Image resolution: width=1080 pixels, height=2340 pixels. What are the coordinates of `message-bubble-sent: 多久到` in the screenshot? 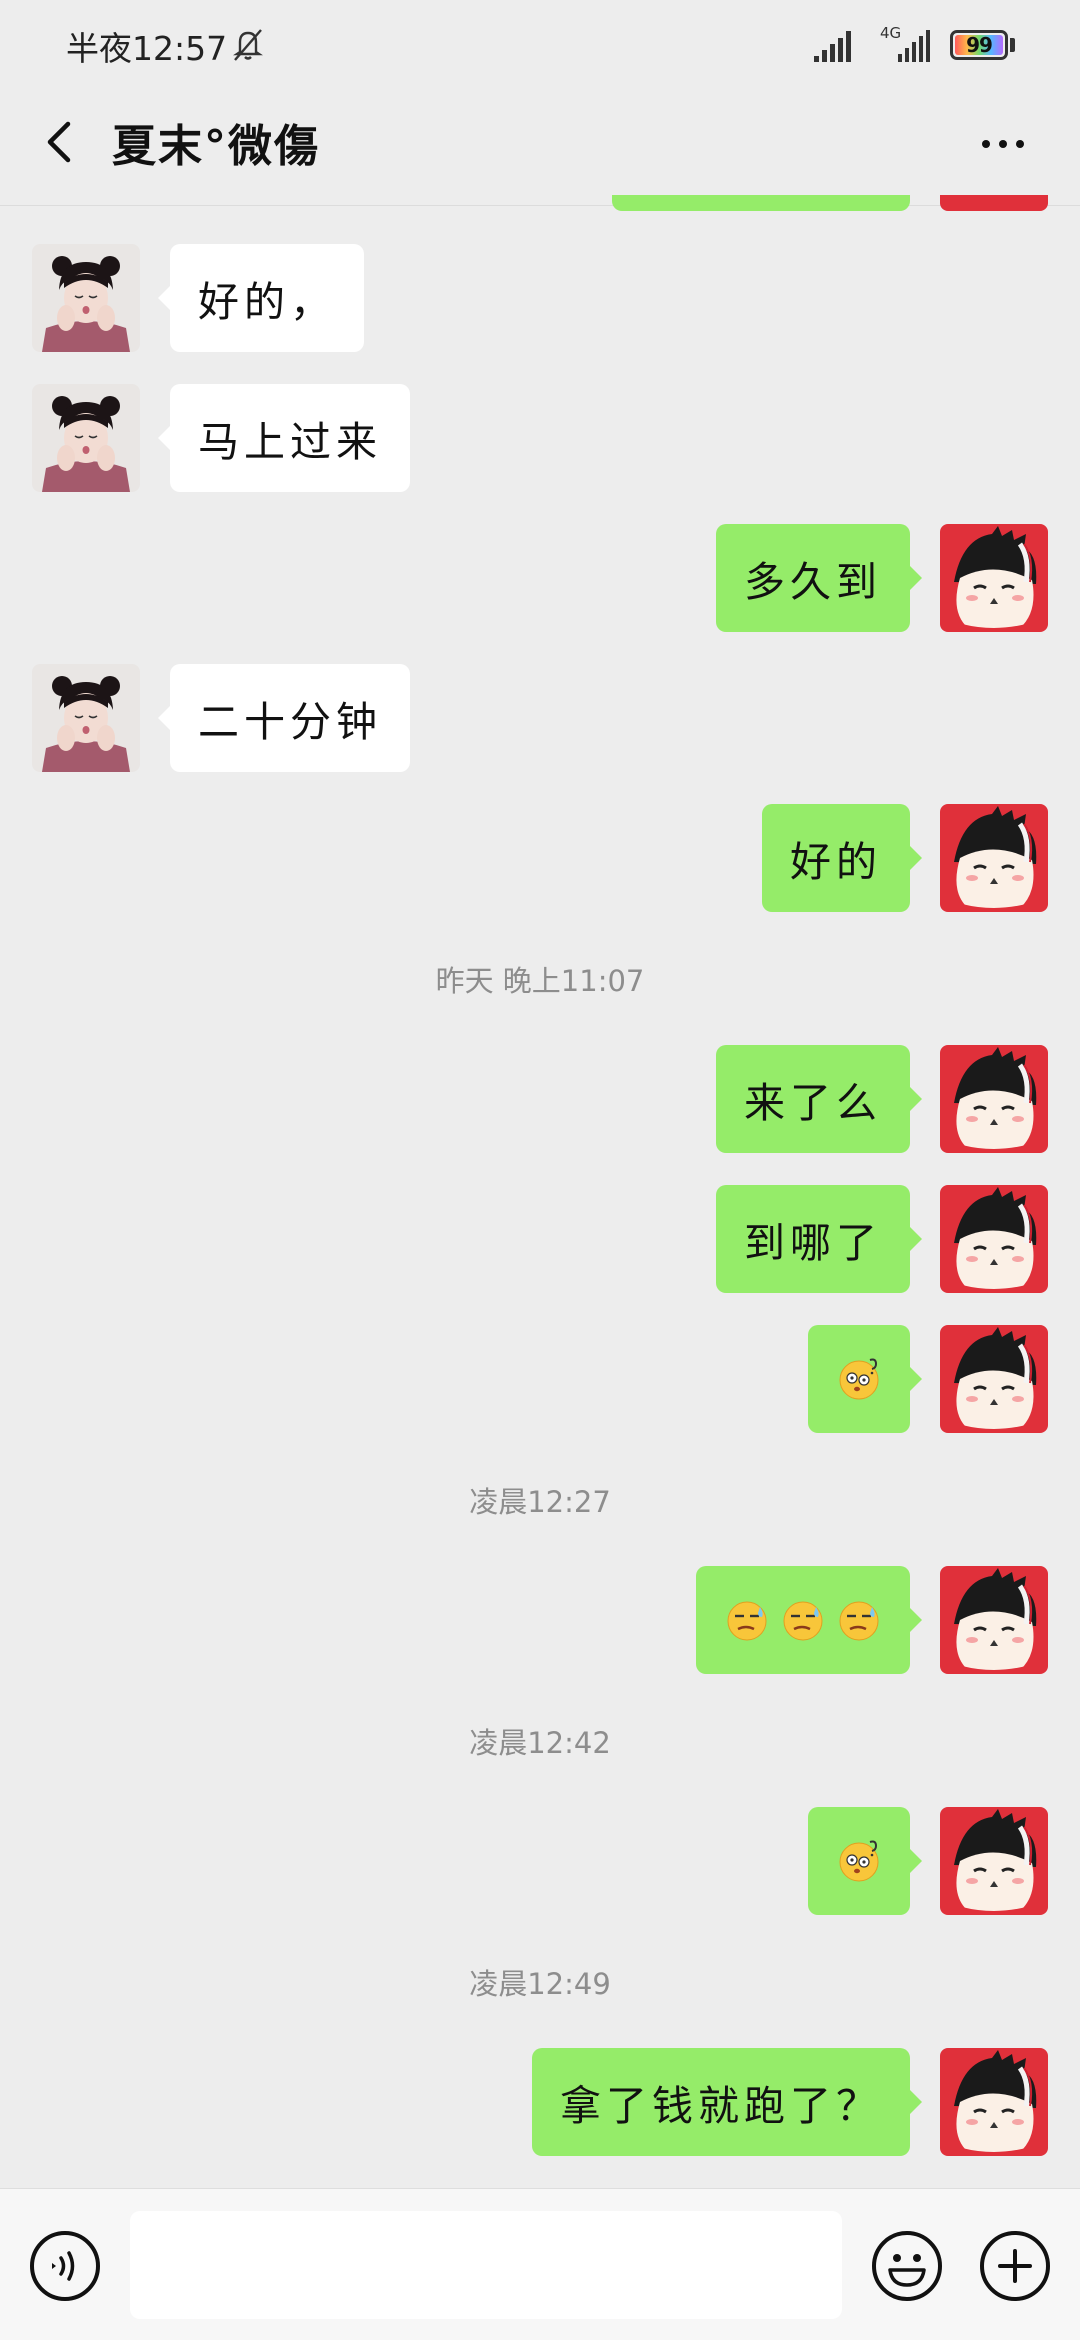 It's located at (819, 578).